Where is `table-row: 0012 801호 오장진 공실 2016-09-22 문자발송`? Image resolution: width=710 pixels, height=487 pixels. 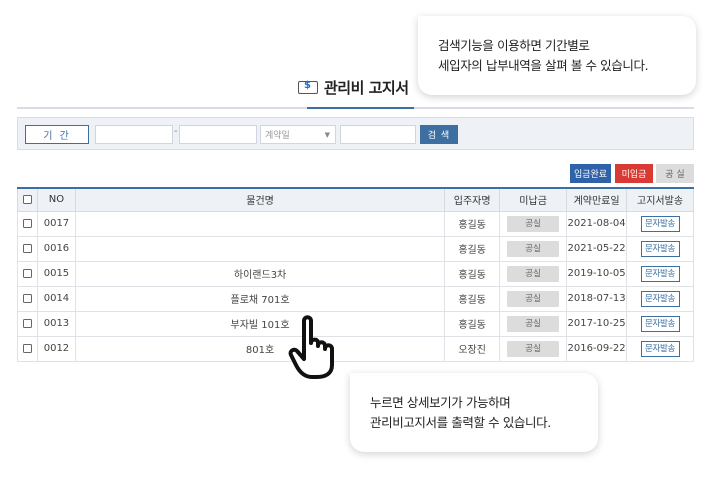 table-row: 0012 801호 오장진 공실 2016-09-22 문자발송 is located at coordinates (355, 348).